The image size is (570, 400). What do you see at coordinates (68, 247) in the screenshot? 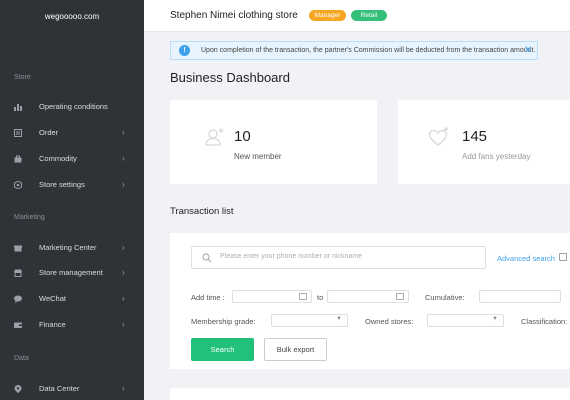
I see `sidebar-item-label: Marketing Center` at bounding box center [68, 247].